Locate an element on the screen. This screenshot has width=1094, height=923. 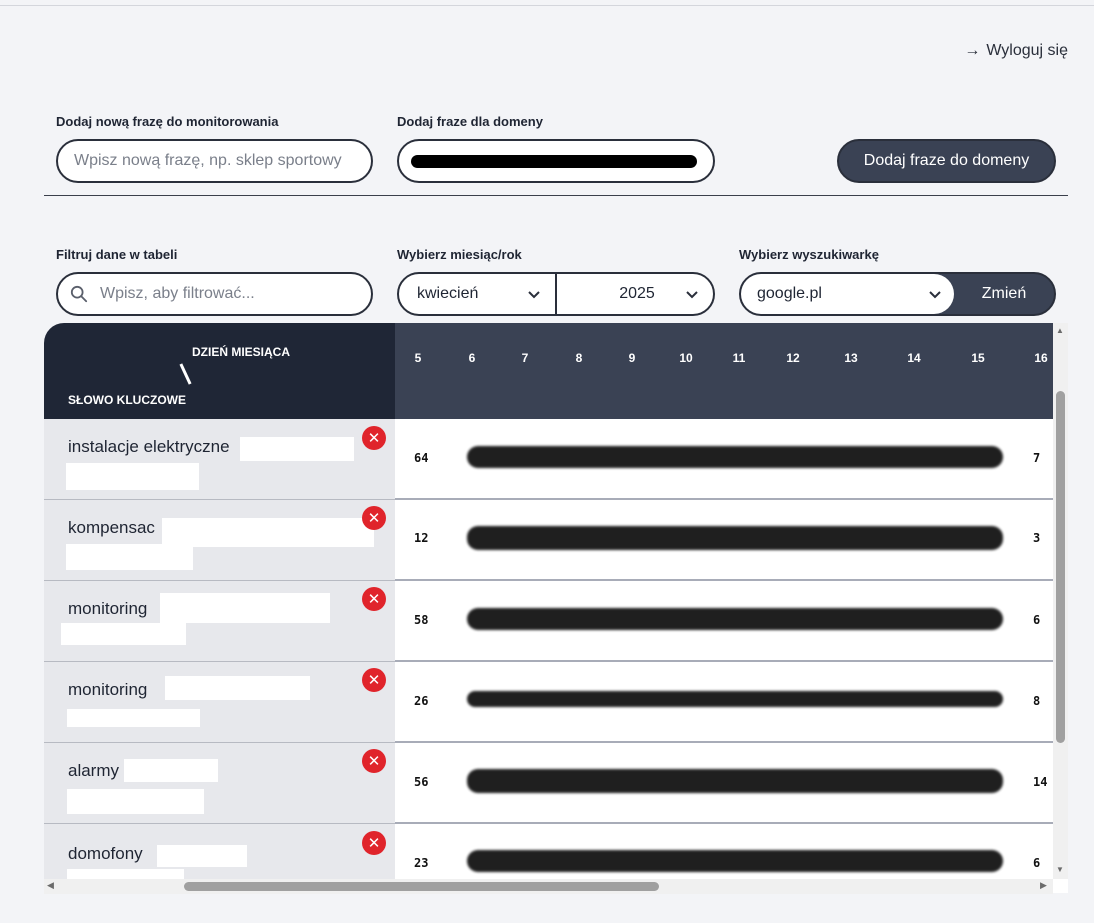
search-icon is located at coordinates (79, 294).